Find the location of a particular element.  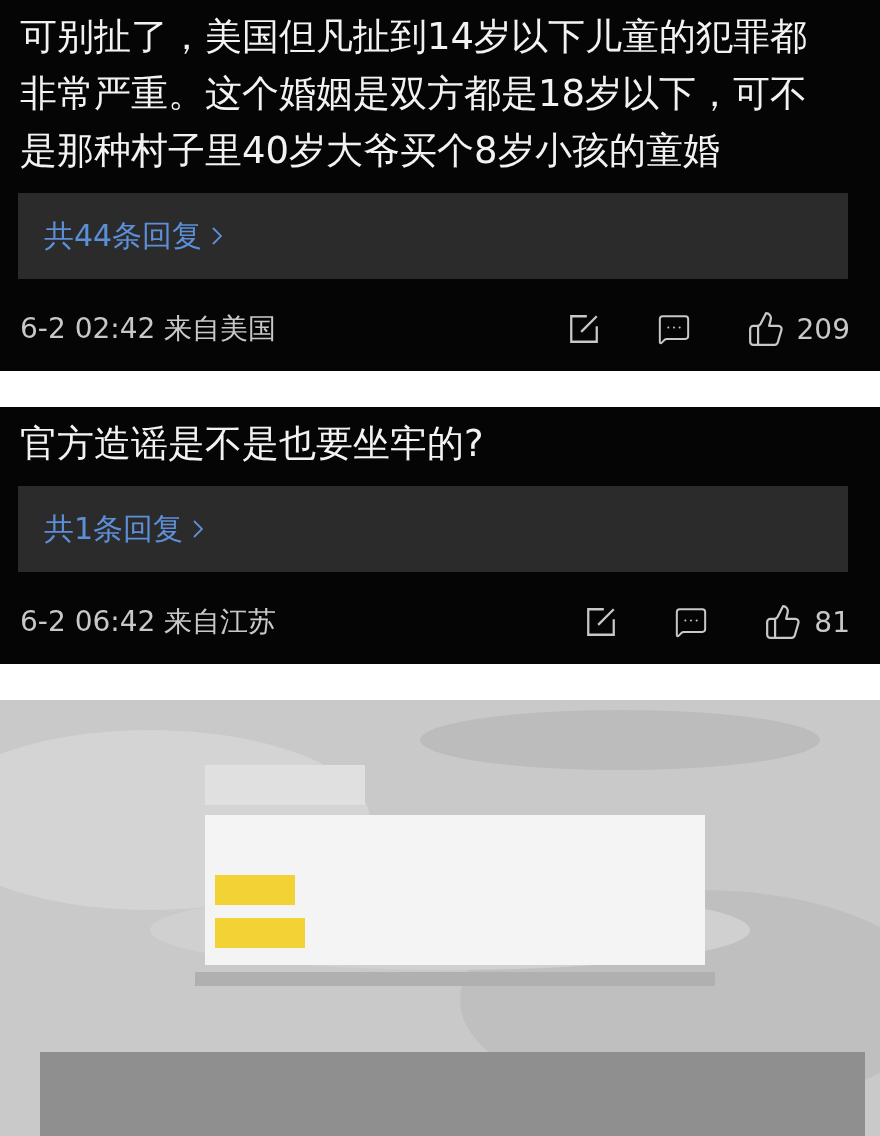

comment-meta: 6-2 02:42 来自美国 is located at coordinates (149, 329).